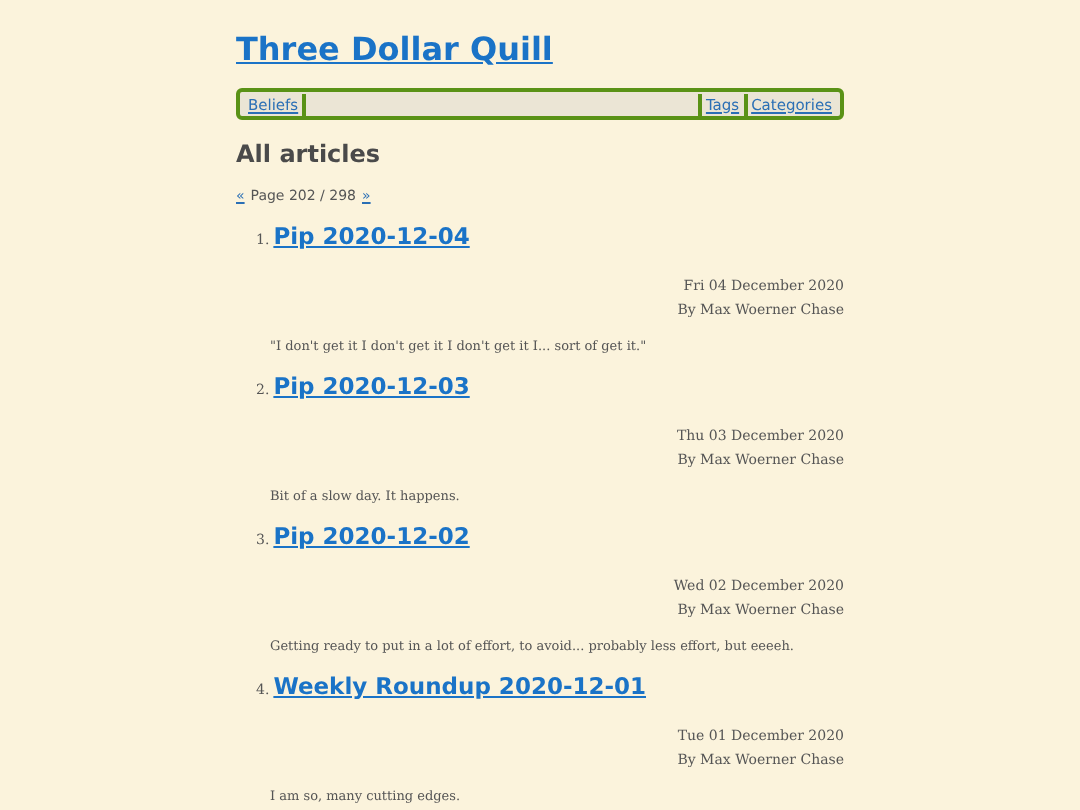 The image size is (1080, 810). What do you see at coordinates (309, 154) in the screenshot?
I see `section-heading: All articles` at bounding box center [309, 154].